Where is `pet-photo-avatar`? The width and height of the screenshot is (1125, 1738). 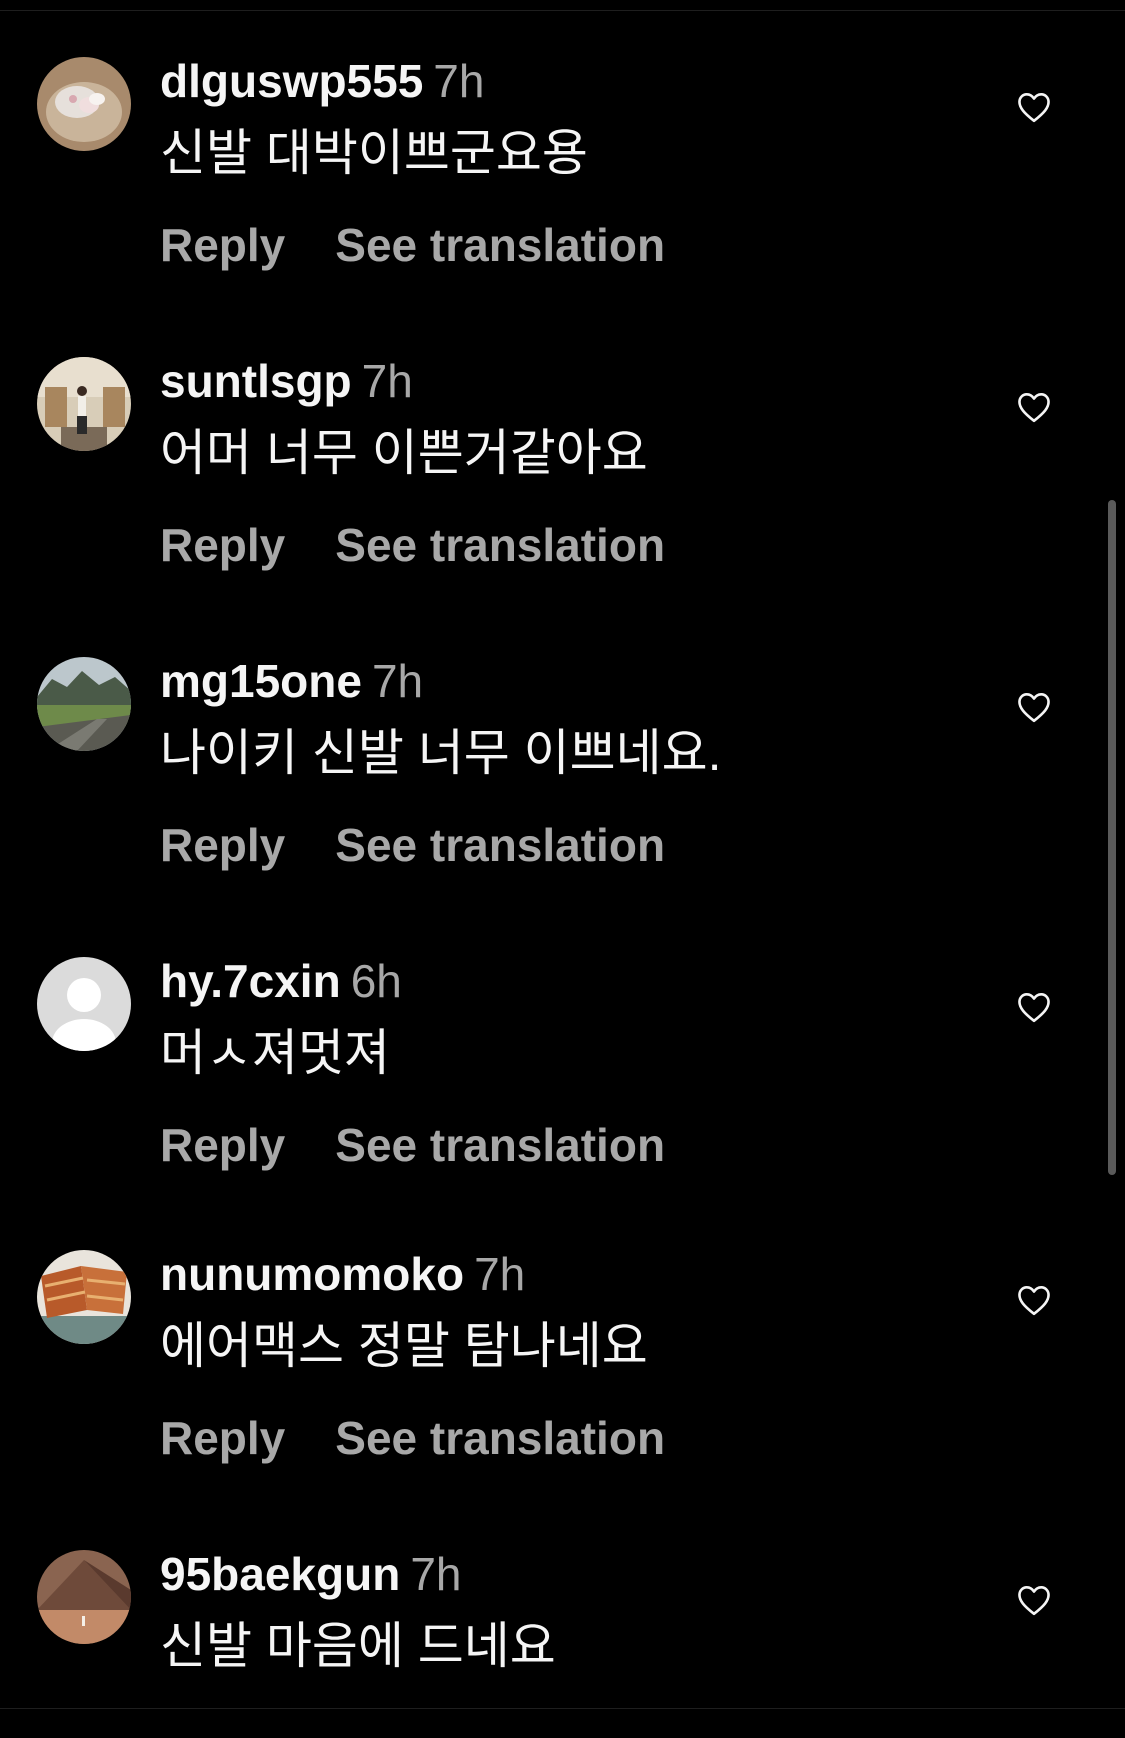 pet-photo-avatar is located at coordinates (84, 104).